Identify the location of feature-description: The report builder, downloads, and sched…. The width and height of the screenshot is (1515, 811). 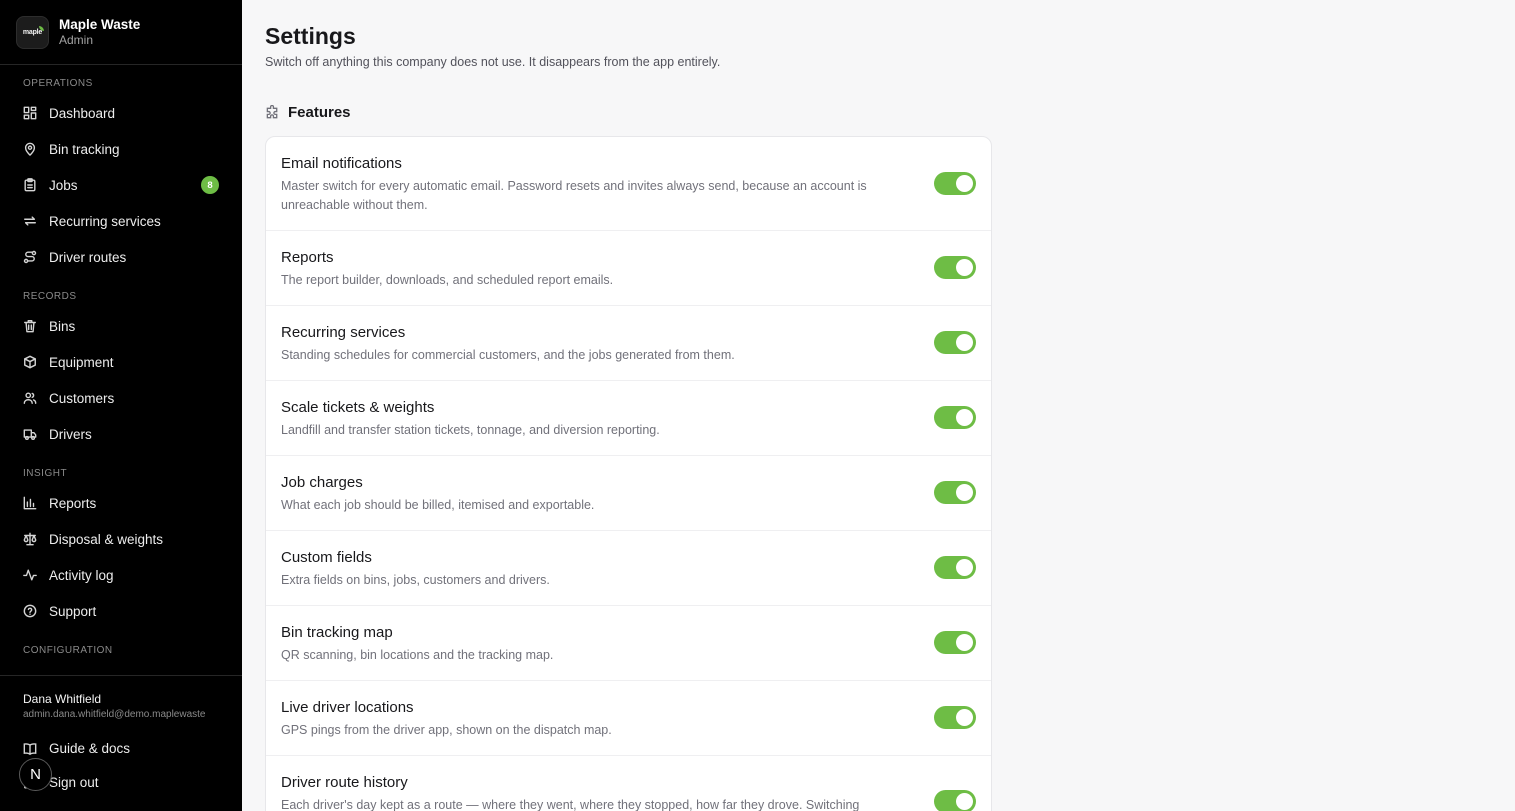
(447, 280).